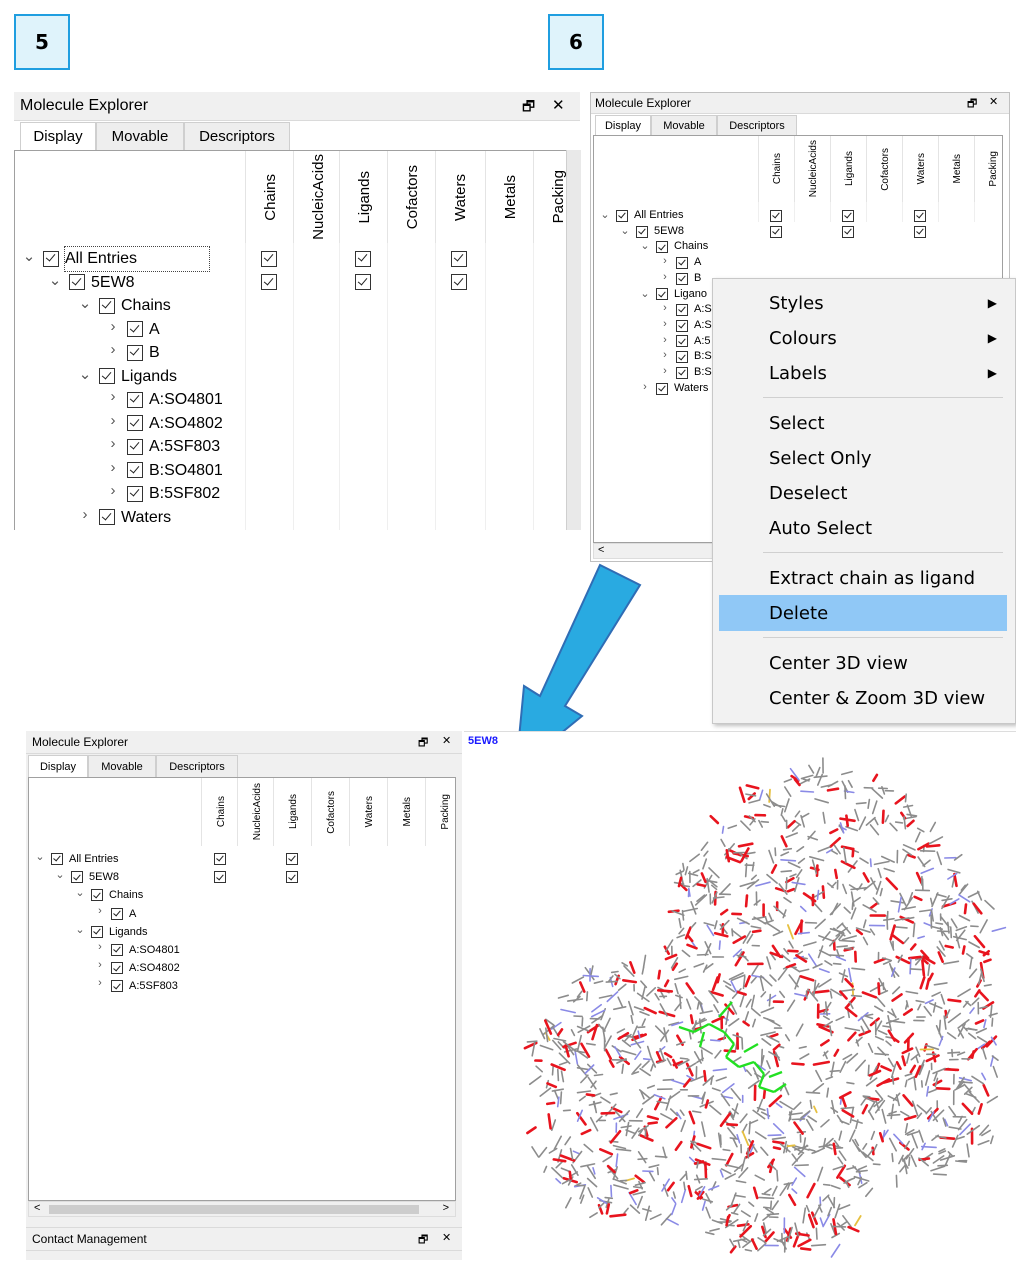 The width and height of the screenshot is (1016, 1261). I want to click on menu-item-delete: Delete, so click(863, 613).